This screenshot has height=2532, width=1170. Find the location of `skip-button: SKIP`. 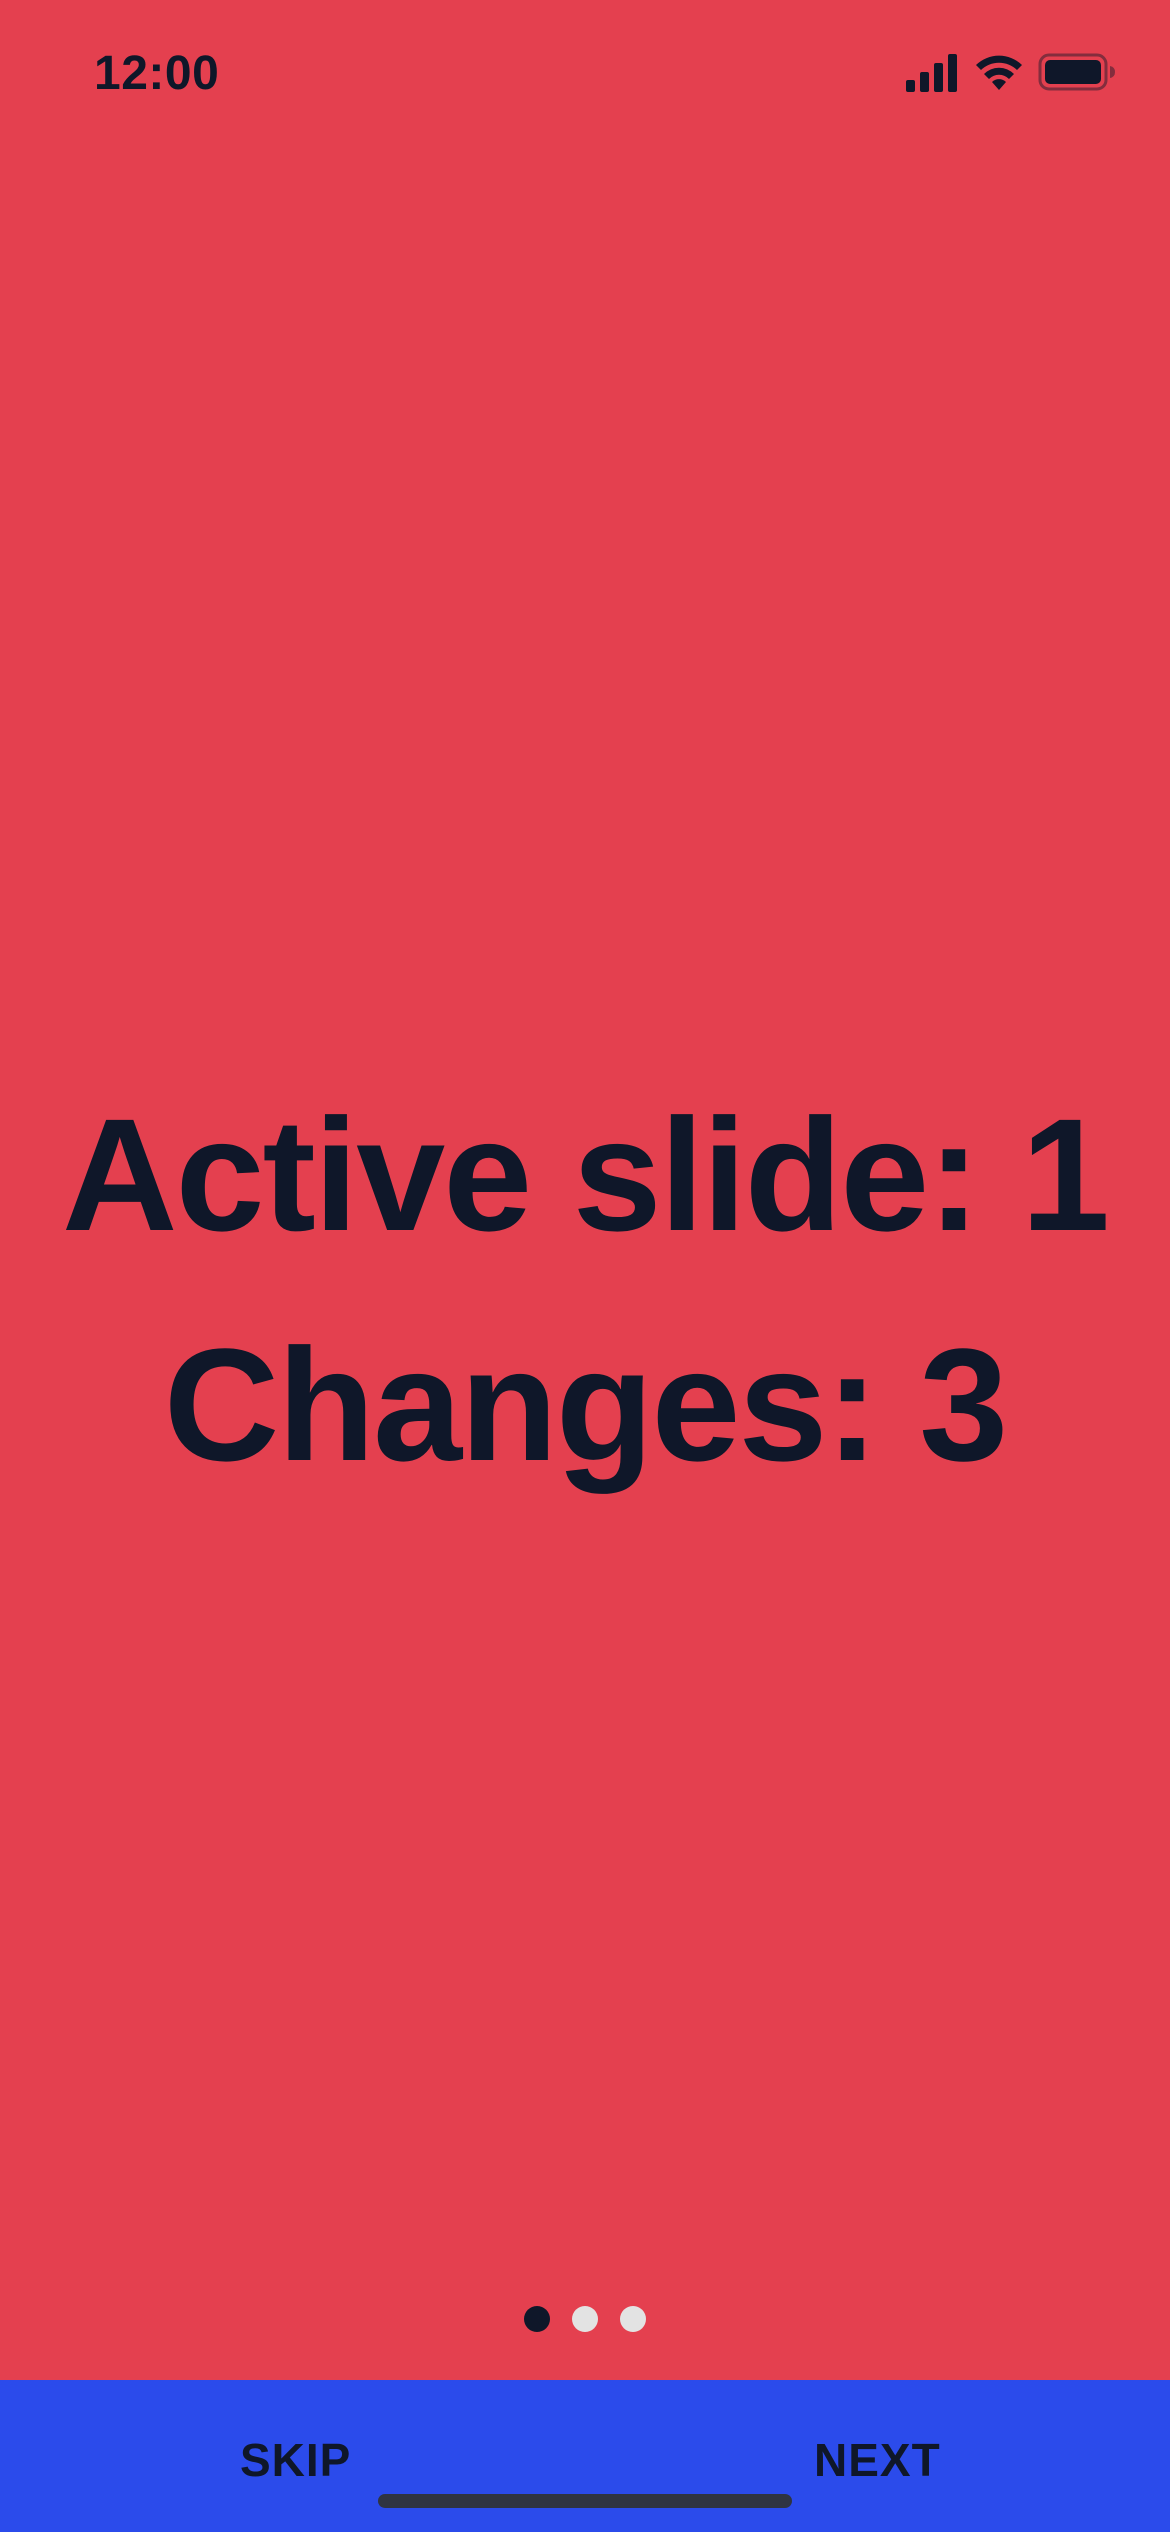

skip-button: SKIP is located at coordinates (295, 2460).